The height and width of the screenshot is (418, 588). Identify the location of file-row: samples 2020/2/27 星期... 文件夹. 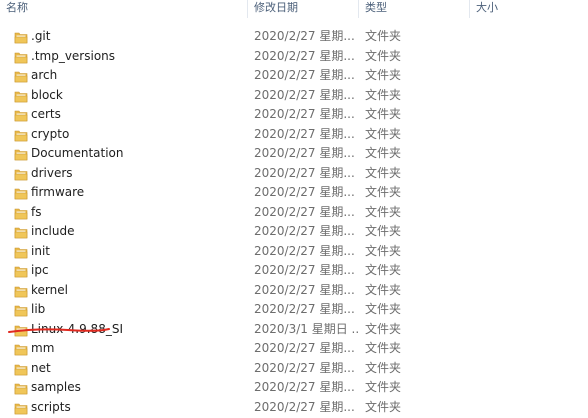
(294, 388).